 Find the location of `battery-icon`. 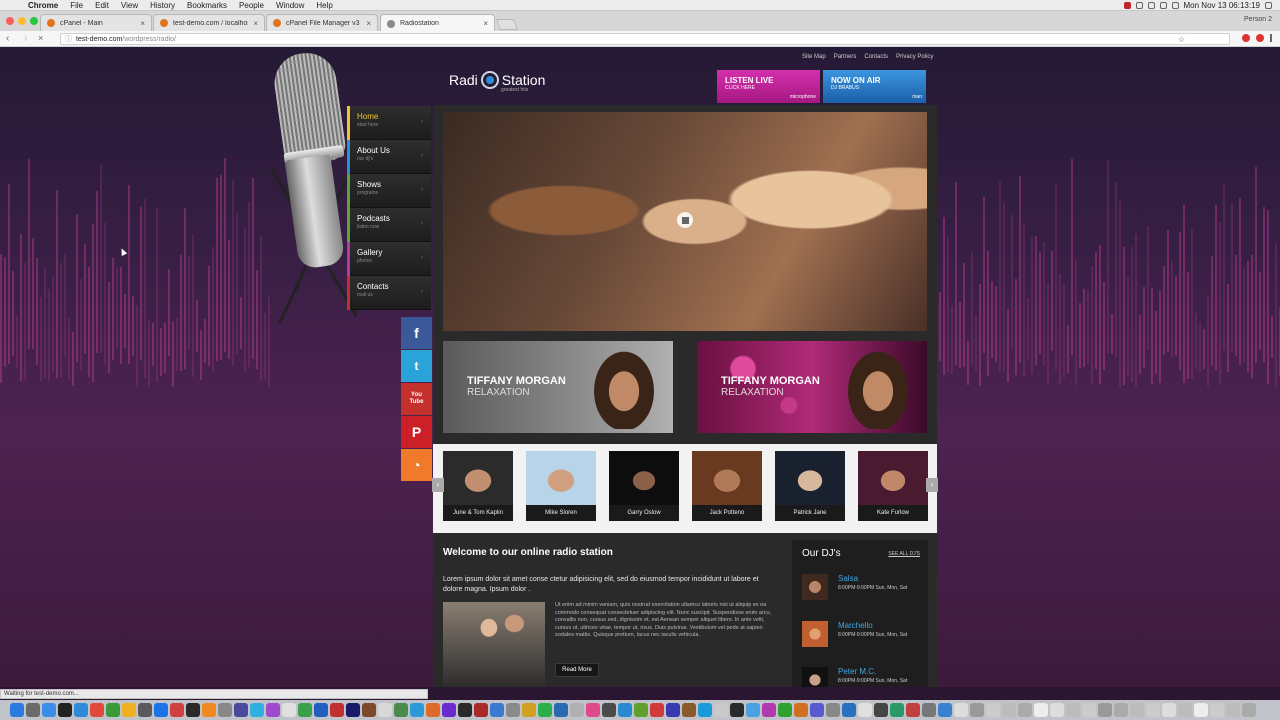

battery-icon is located at coordinates (1175, 5).